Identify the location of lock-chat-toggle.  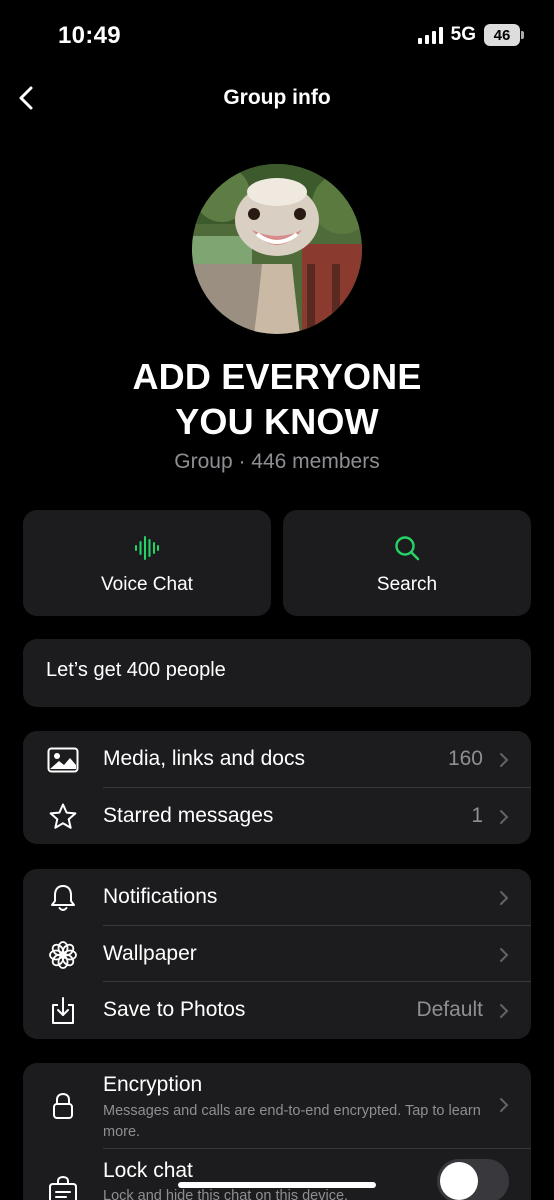
(473, 1179).